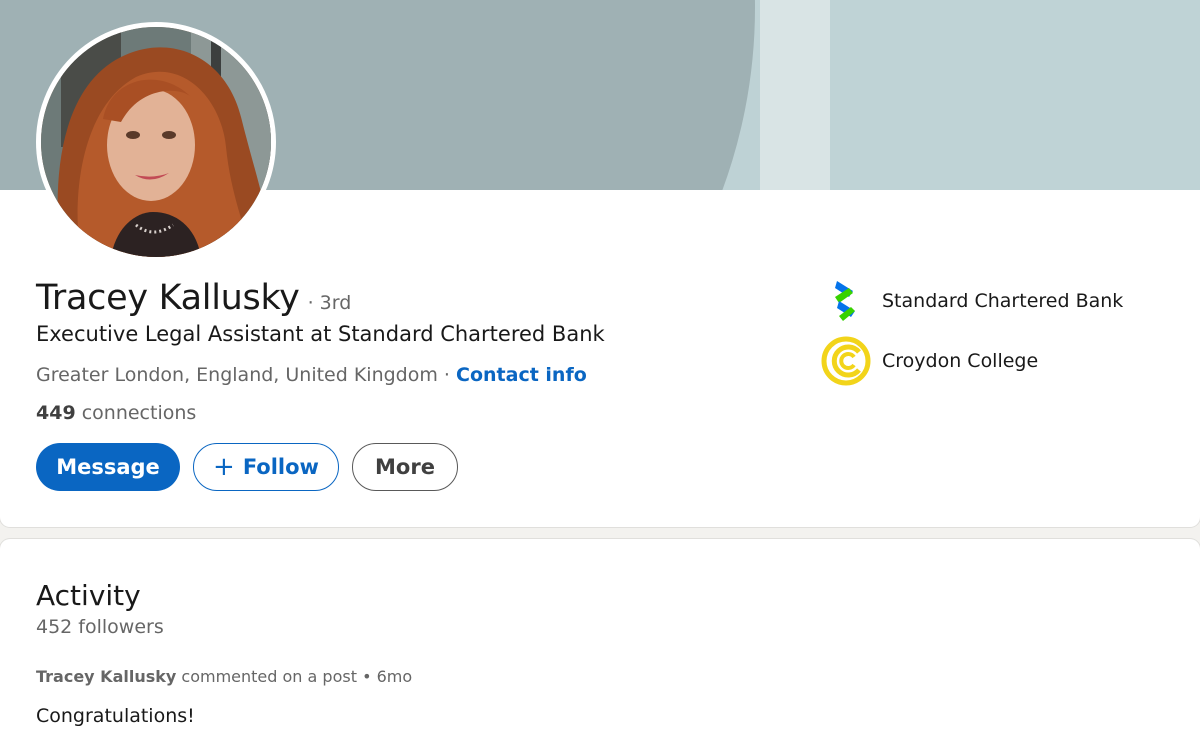  What do you see at coordinates (237, 375) in the screenshot?
I see `profile-location: Greater London, England, United Kingdom` at bounding box center [237, 375].